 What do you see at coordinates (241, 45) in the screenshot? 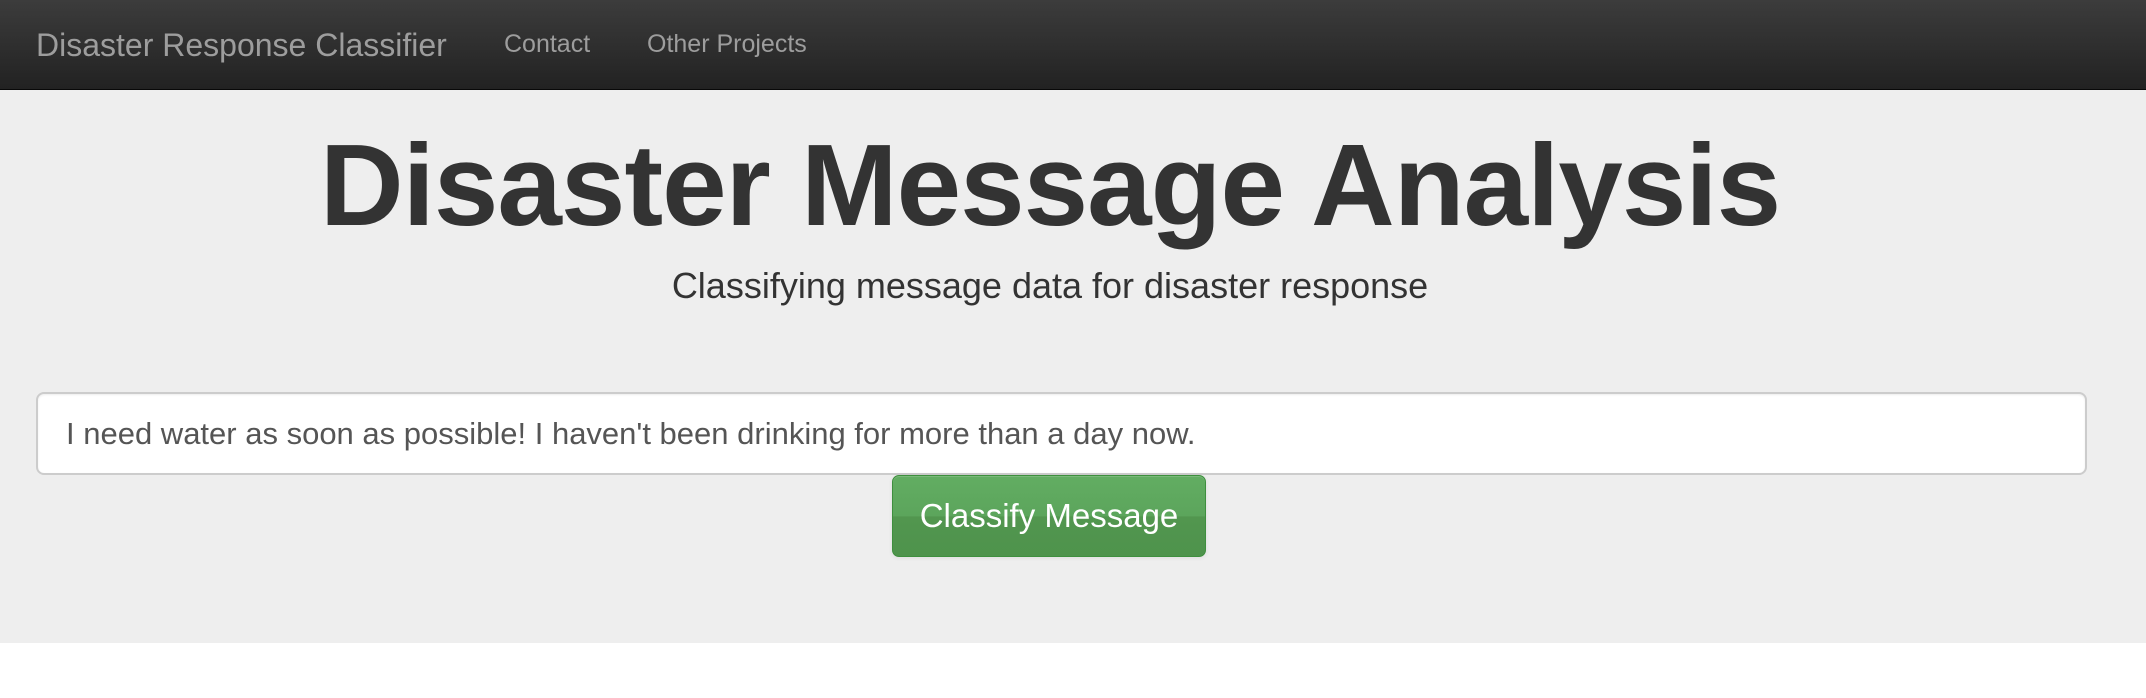
I see `navbar-brand: Disaster Response Classifier` at bounding box center [241, 45].